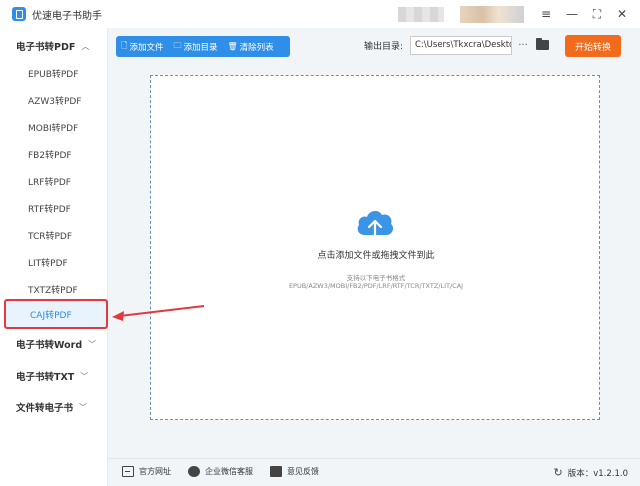  I want to click on clear-list-button: 🗑 清除列表, so click(250, 46).